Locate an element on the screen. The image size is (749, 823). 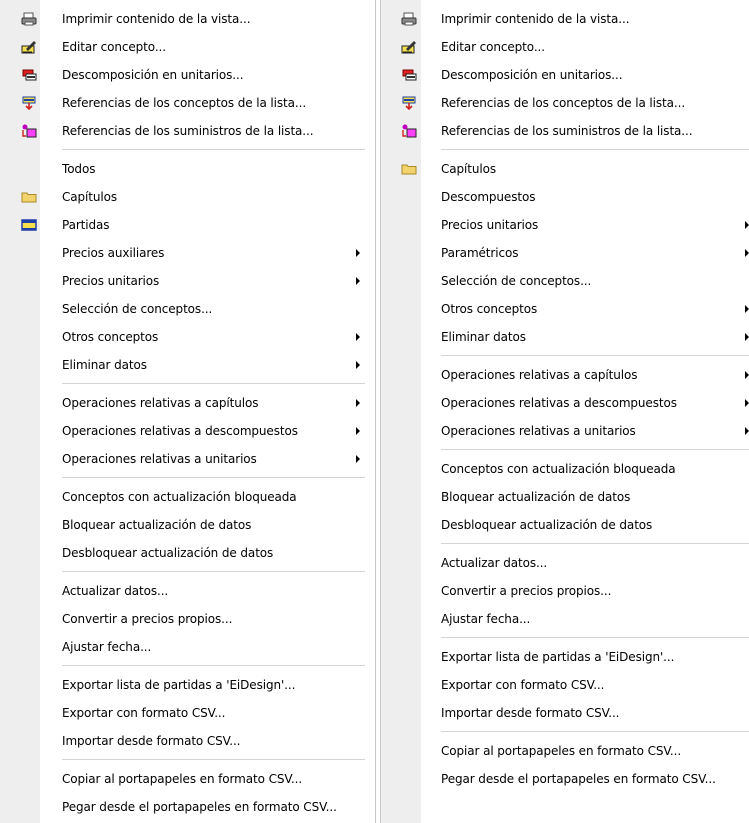
menu-item-label: Descompuestos is located at coordinates (488, 197).